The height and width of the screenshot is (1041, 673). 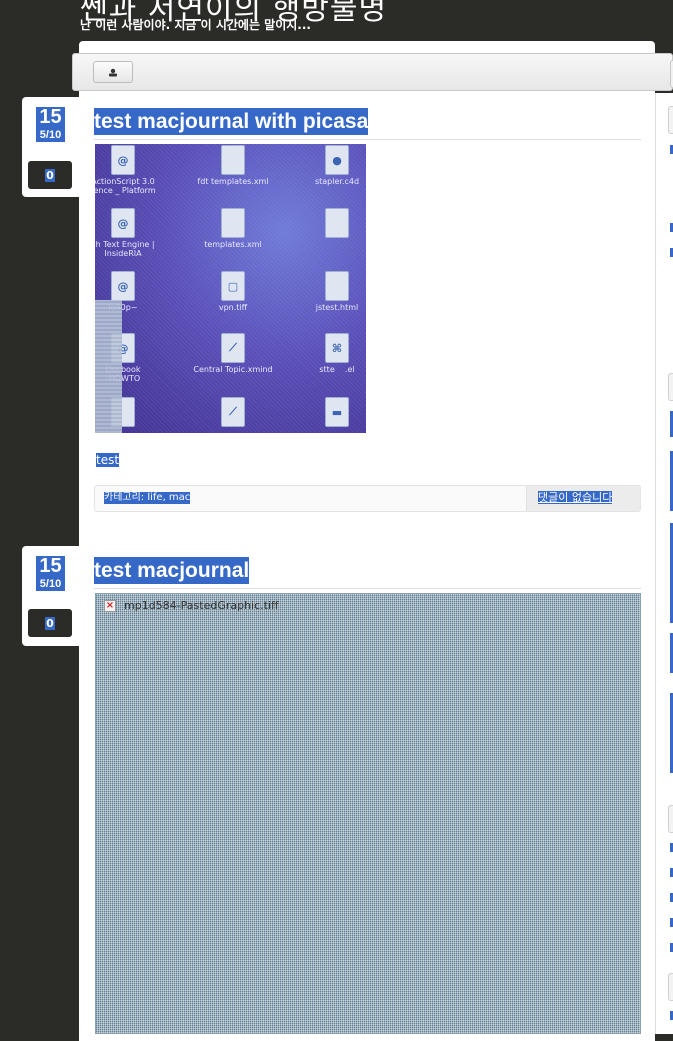 I want to click on file-label: stte .el, so click(x=337, y=369).